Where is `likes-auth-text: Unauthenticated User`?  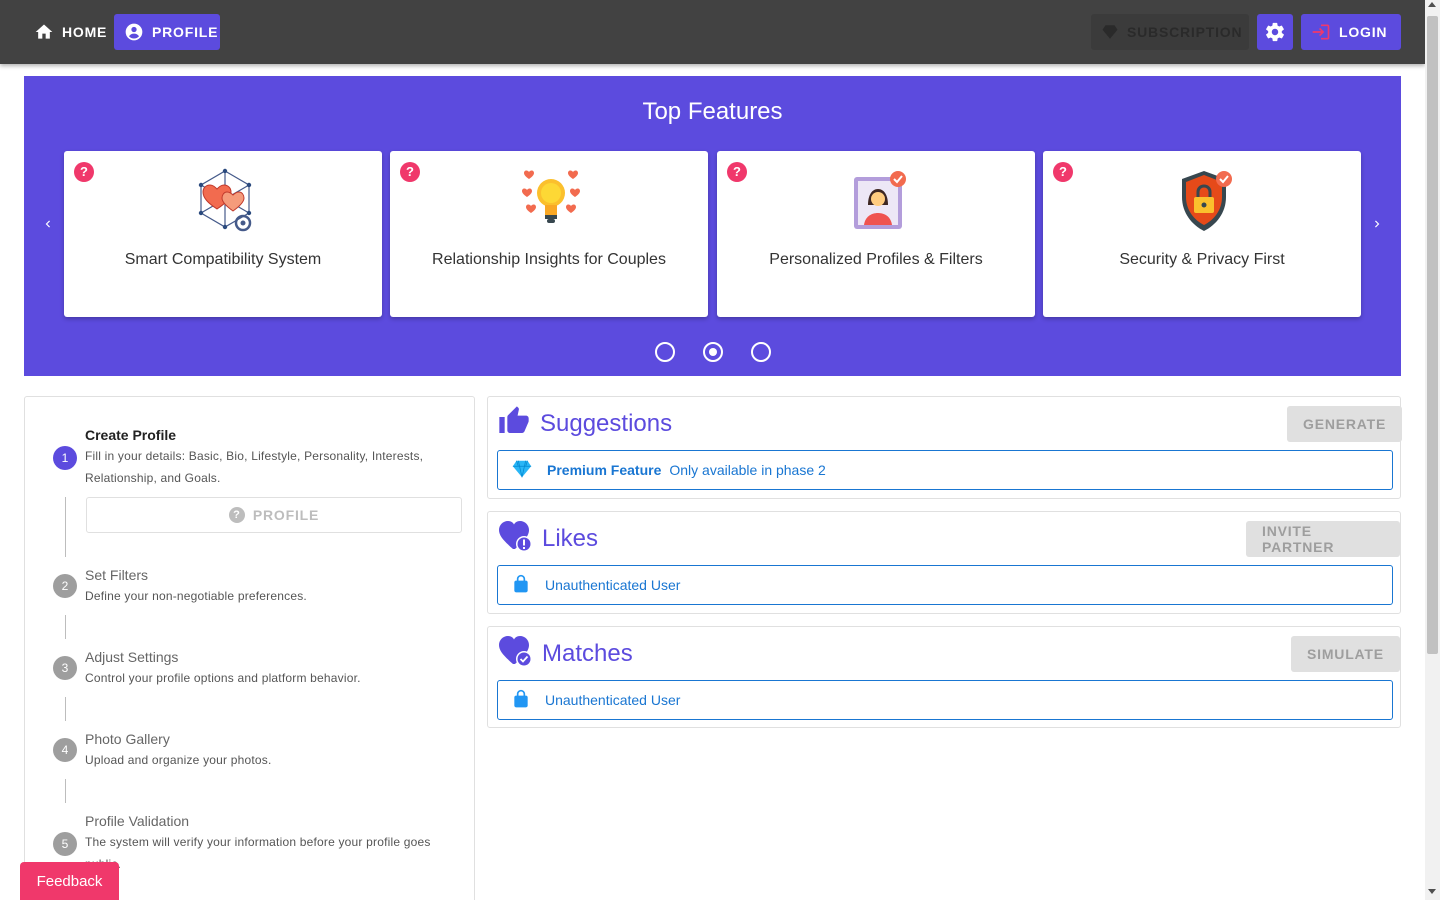 likes-auth-text: Unauthenticated User is located at coordinates (613, 585).